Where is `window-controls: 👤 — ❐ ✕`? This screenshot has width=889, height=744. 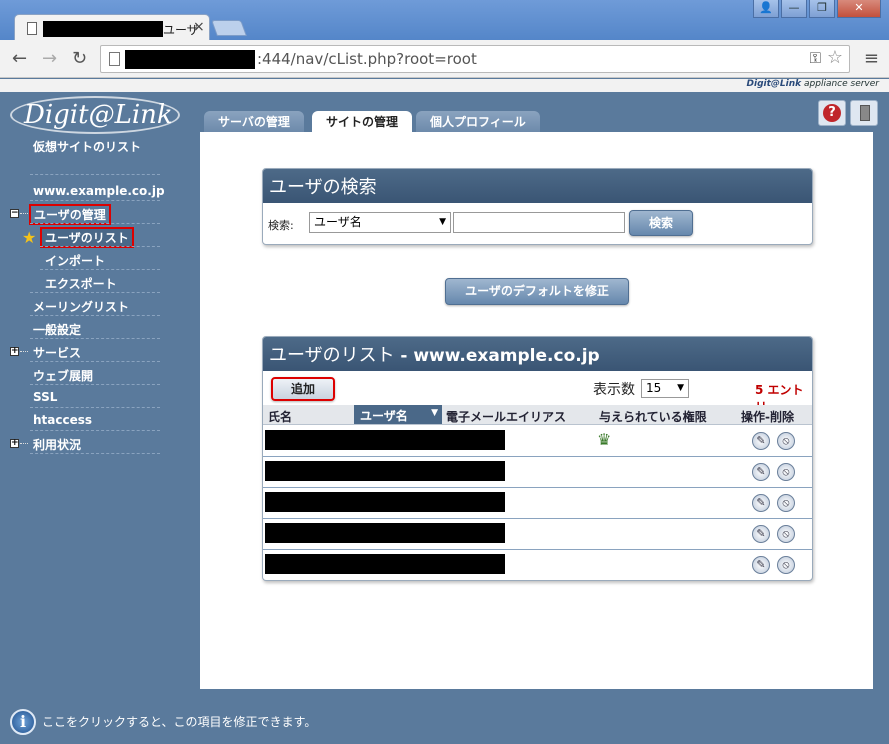
window-controls: 👤 — ❐ ✕ is located at coordinates (817, 9).